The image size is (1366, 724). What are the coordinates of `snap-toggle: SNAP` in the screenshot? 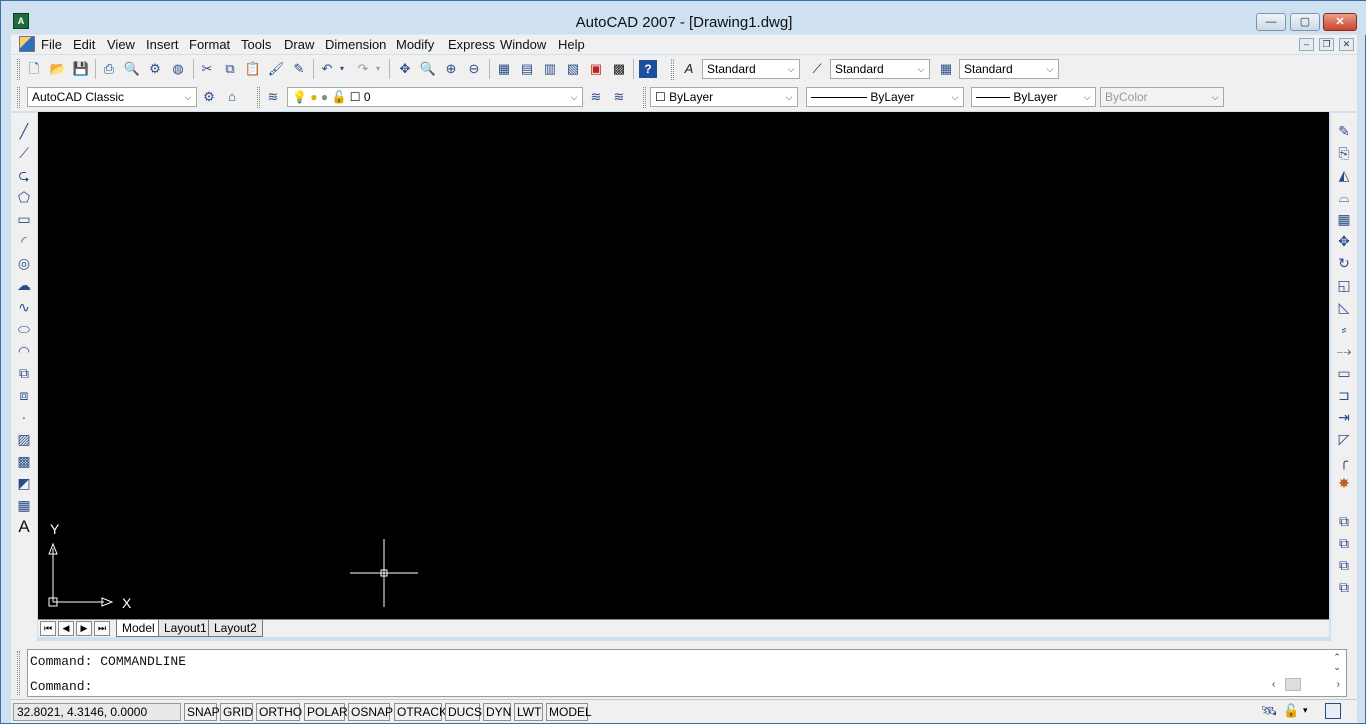 It's located at (202, 712).